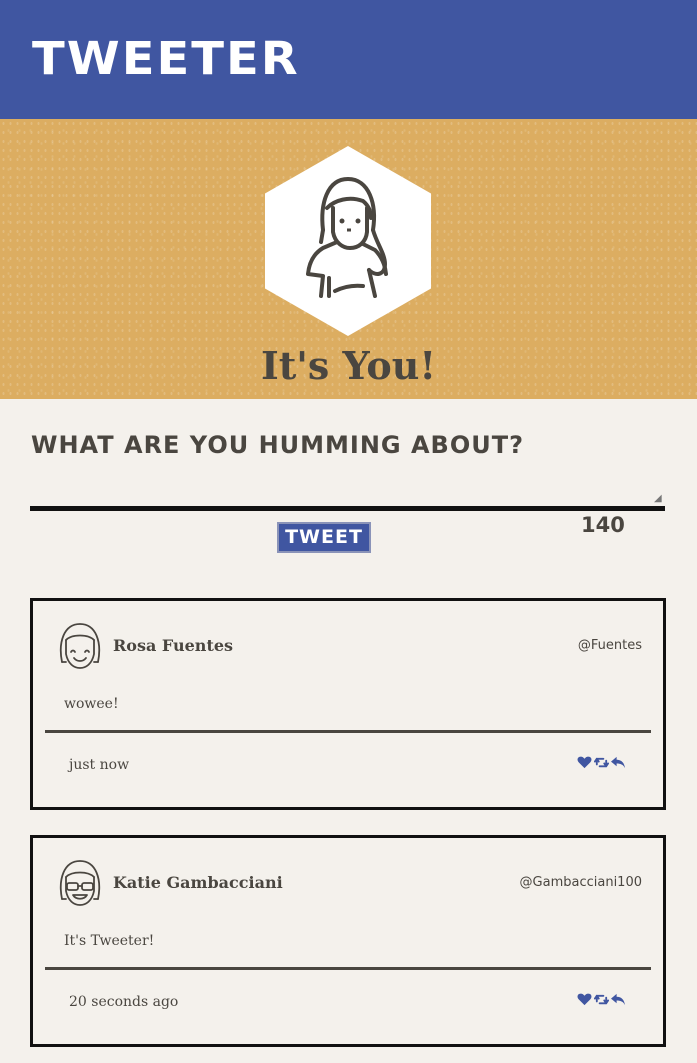  I want to click on top-navigation-bar: Tweeter, so click(348, 59).